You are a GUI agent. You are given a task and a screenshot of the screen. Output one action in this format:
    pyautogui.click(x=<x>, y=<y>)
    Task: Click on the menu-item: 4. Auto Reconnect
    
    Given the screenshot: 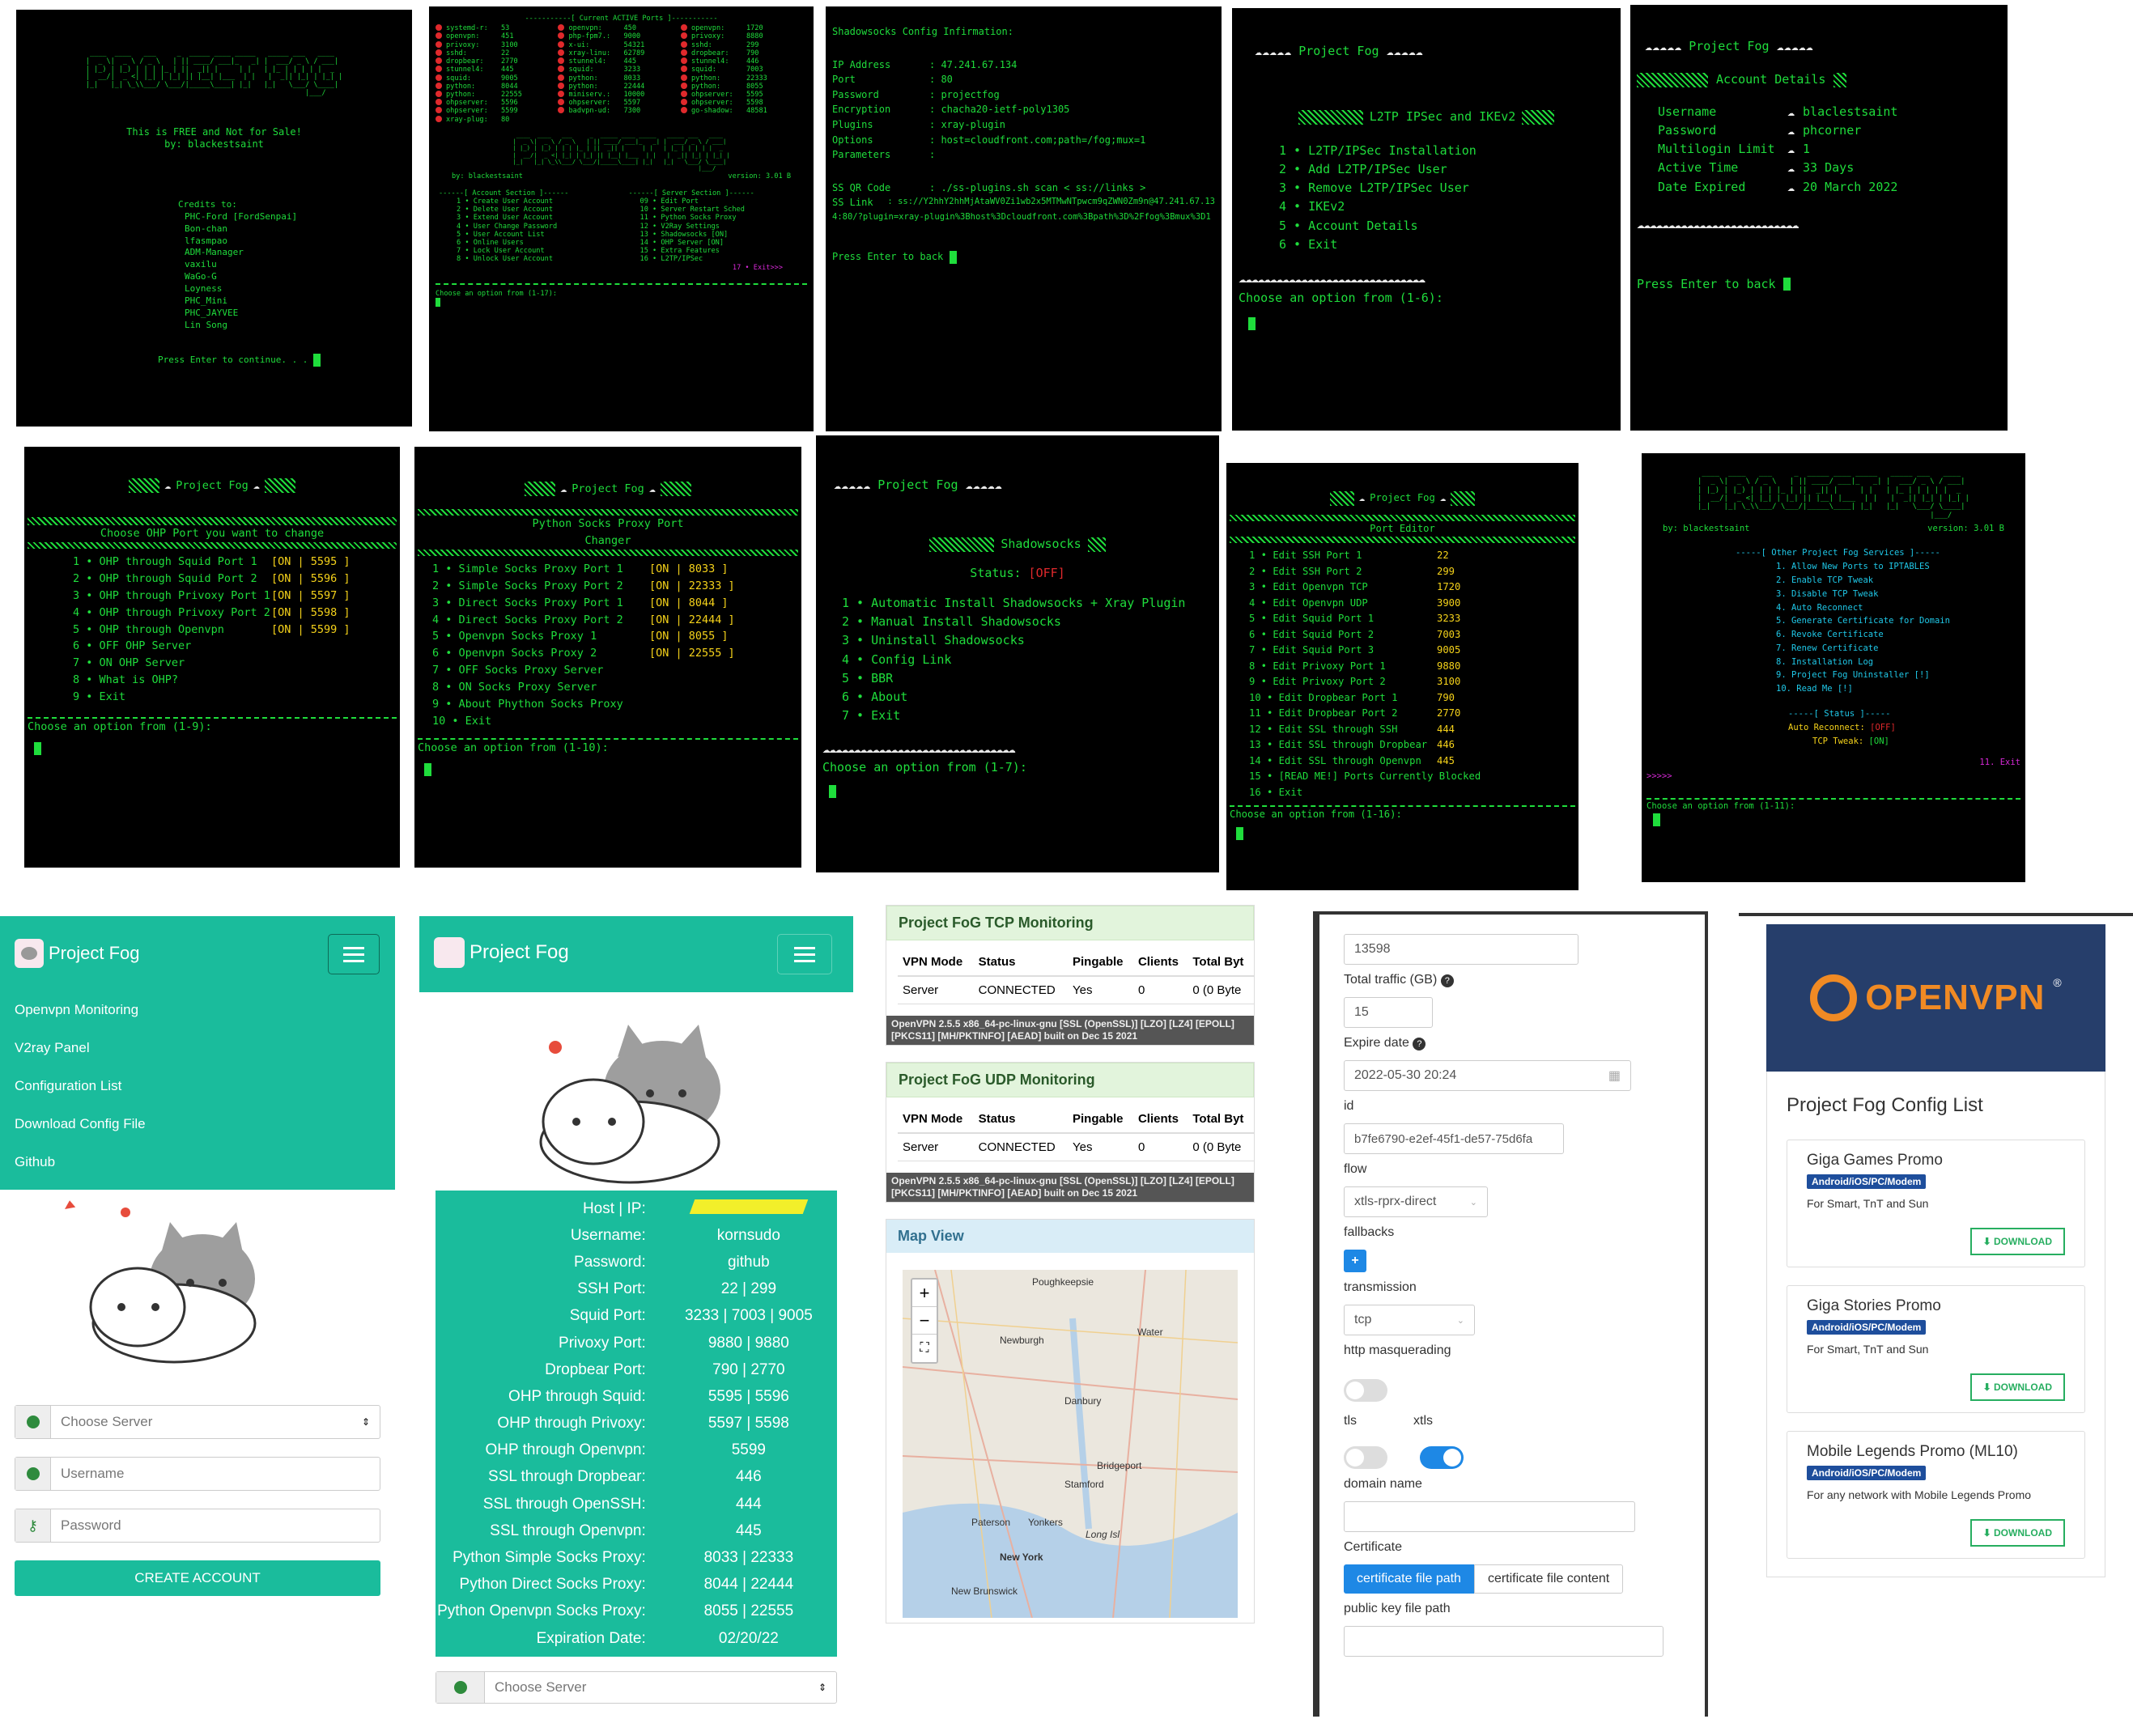 What is the action you would take?
    pyautogui.click(x=1898, y=608)
    